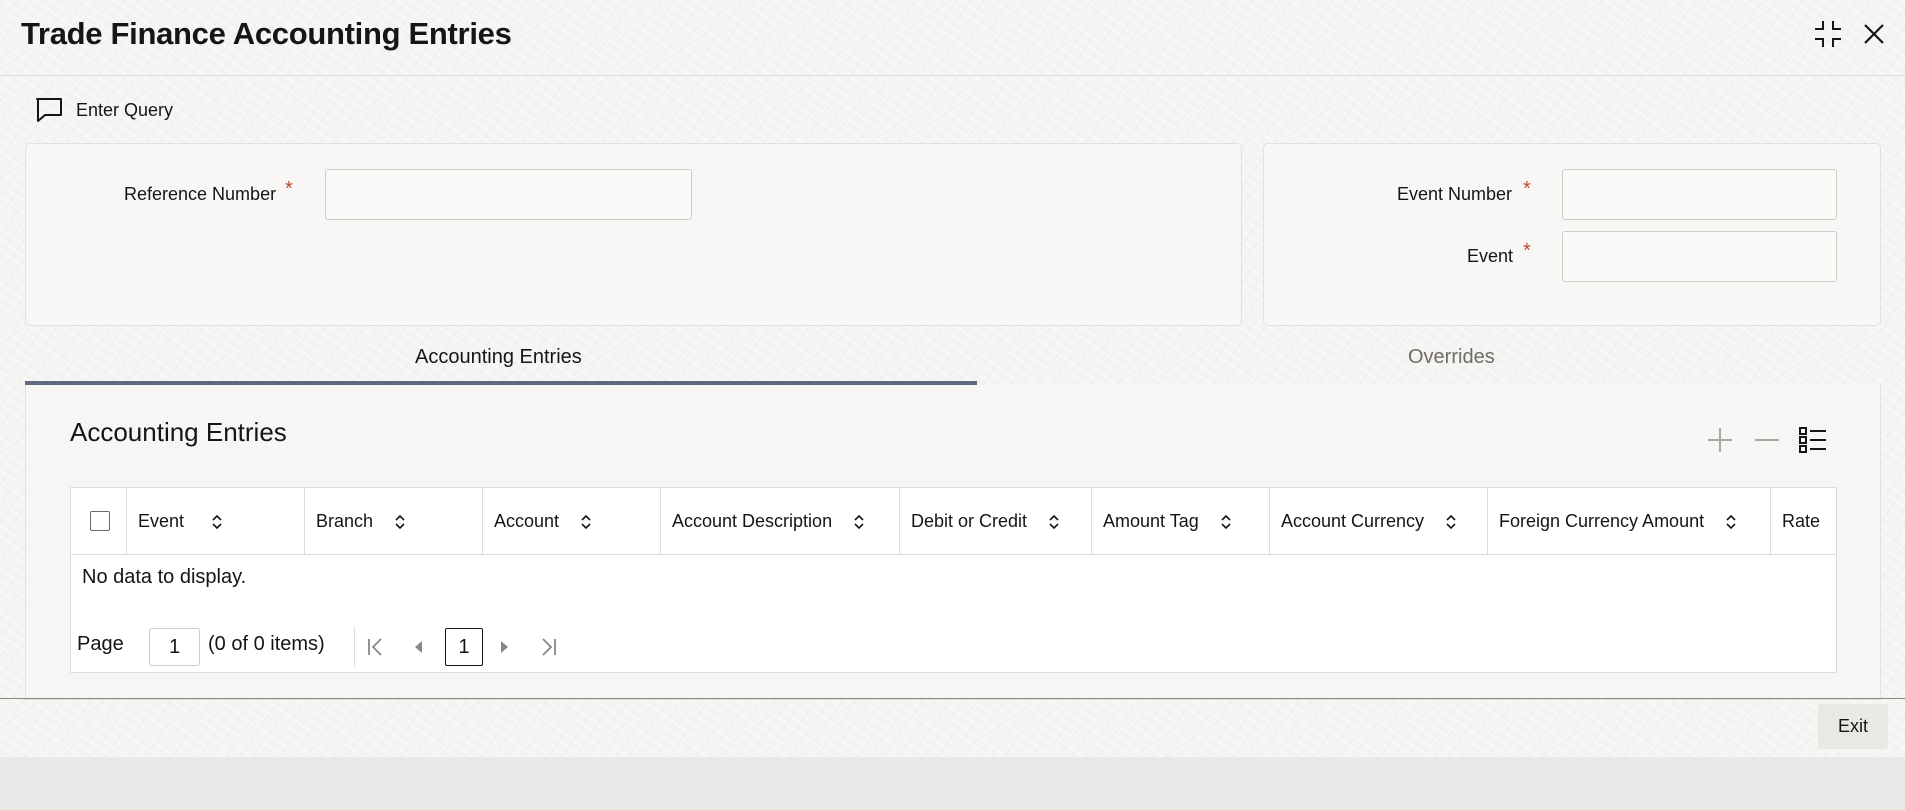 The height and width of the screenshot is (810, 1905). Describe the element at coordinates (1874, 34) in the screenshot. I see `close-icon` at that location.